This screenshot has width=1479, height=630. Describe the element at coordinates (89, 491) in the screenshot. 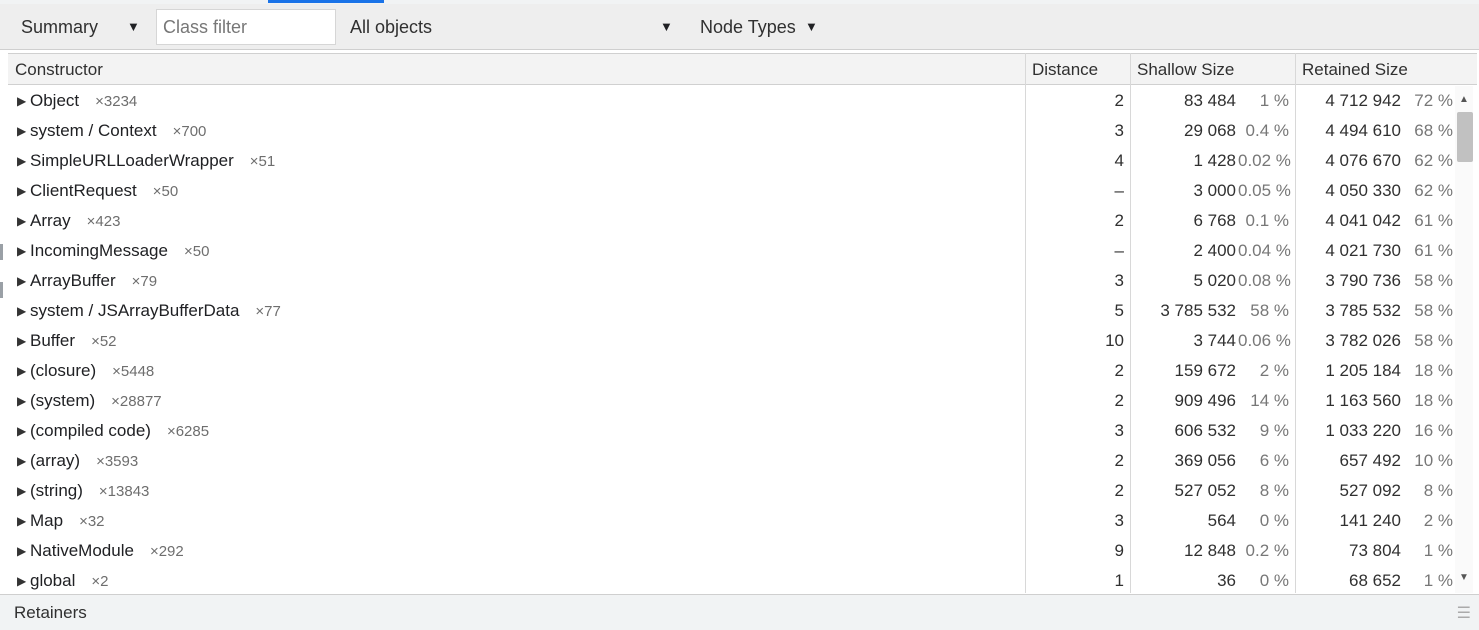

I see `constructor-cell: (string) ×13843` at that location.